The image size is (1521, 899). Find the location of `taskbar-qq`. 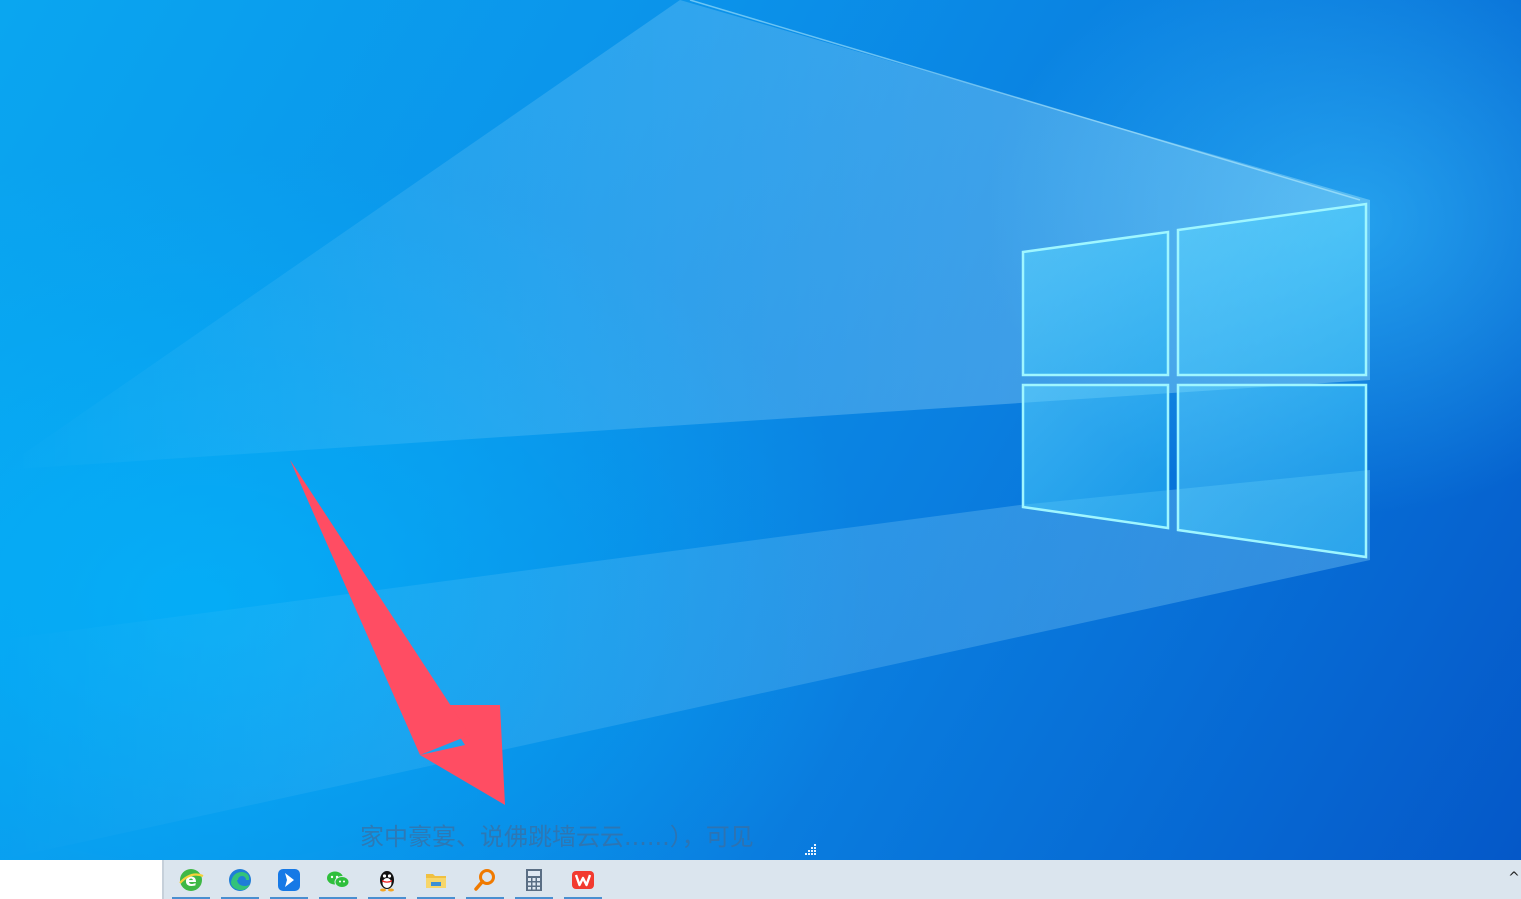

taskbar-qq is located at coordinates (387, 879).